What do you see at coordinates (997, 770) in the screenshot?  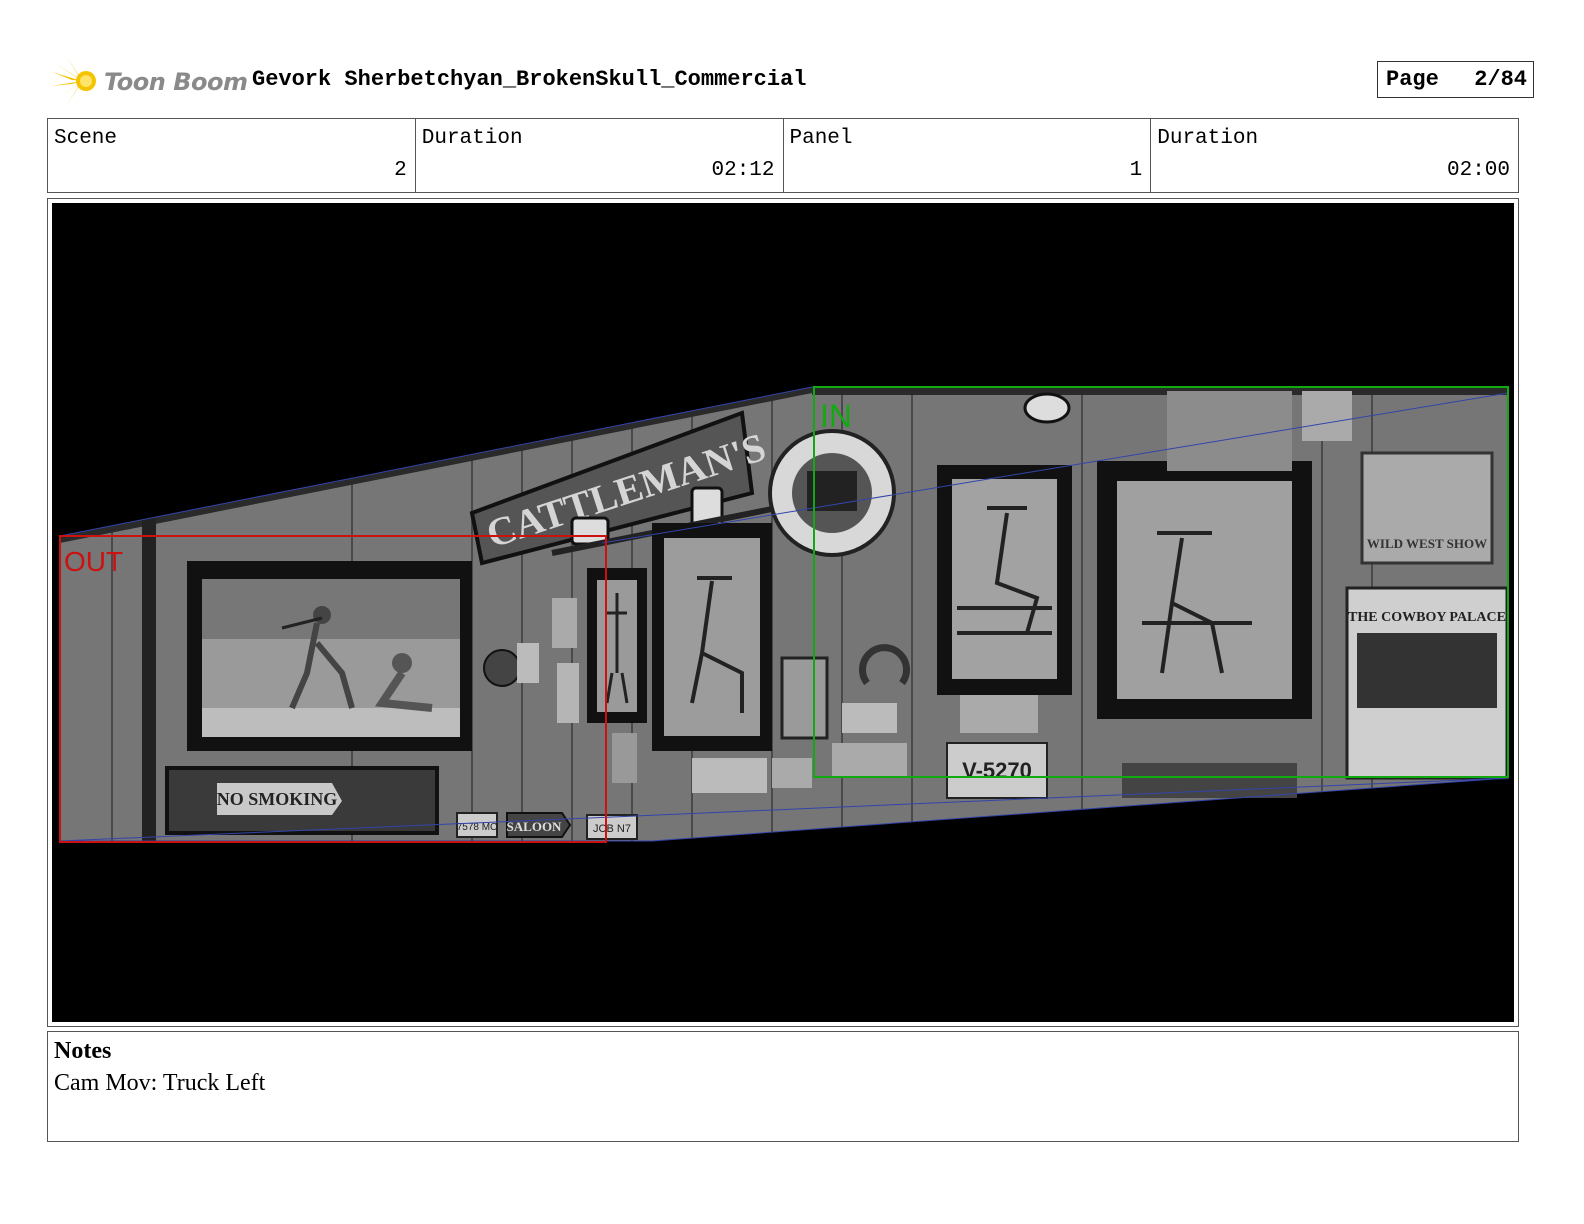 I see `plate-3-text: V-5270` at bounding box center [997, 770].